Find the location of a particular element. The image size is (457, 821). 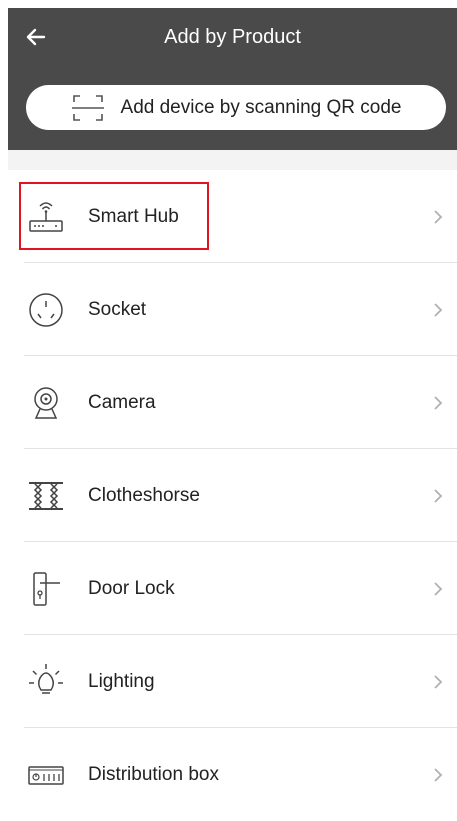

product-item-door-lock: Door Lock is located at coordinates (232, 588).